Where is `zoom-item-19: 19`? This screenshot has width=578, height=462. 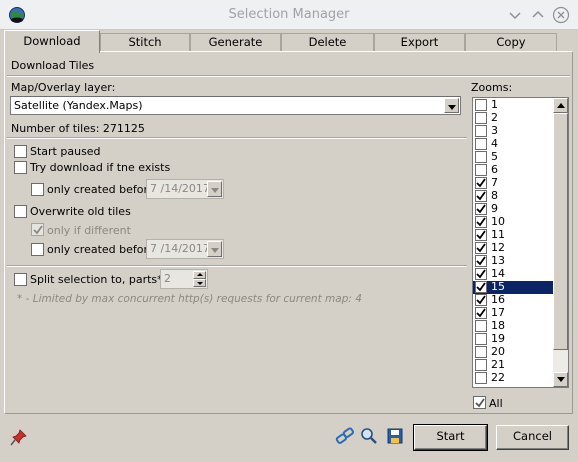 zoom-item-19: 19 is located at coordinates (513, 339).